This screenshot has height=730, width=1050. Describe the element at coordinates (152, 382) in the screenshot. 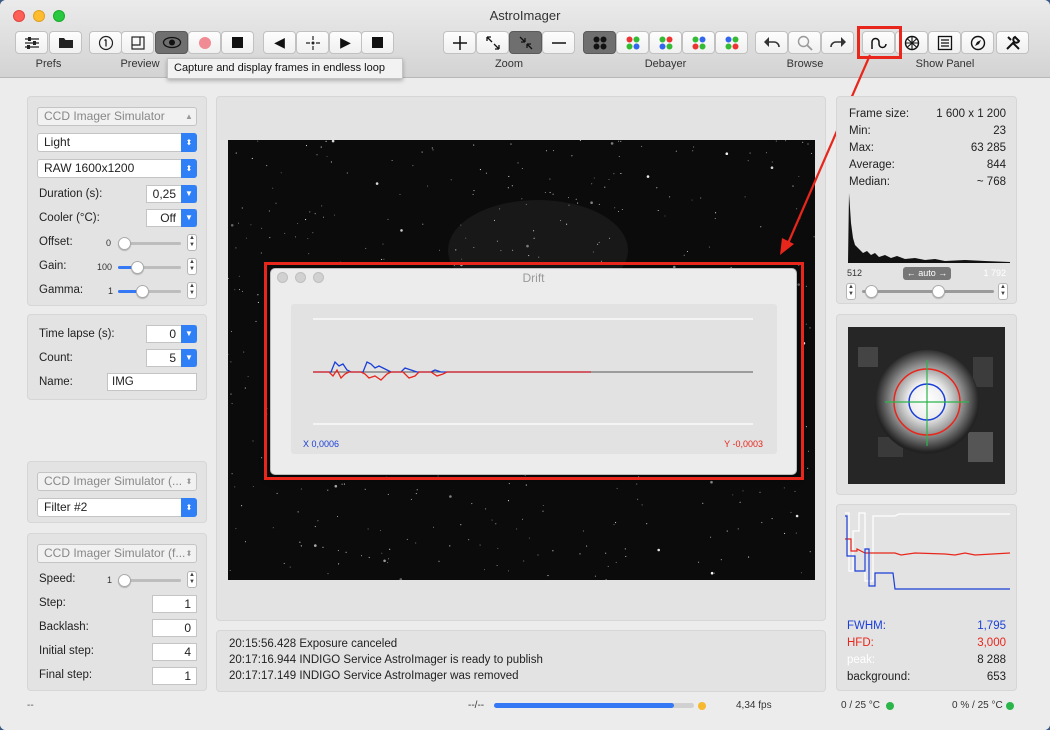

I see `name-field: IMG` at that location.